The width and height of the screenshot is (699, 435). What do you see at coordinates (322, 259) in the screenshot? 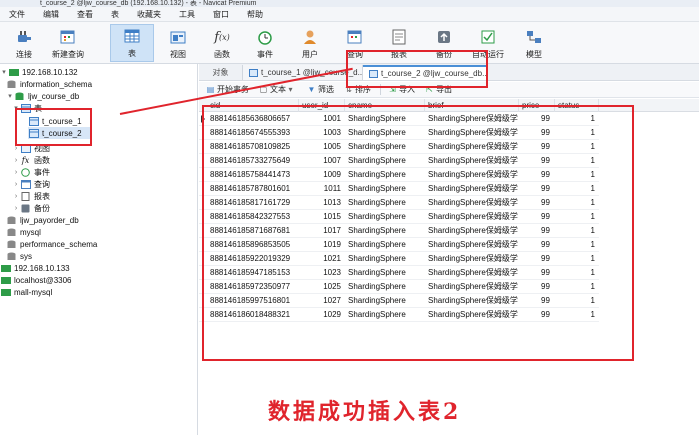
I see `cell-user-id: 1021` at bounding box center [322, 259].